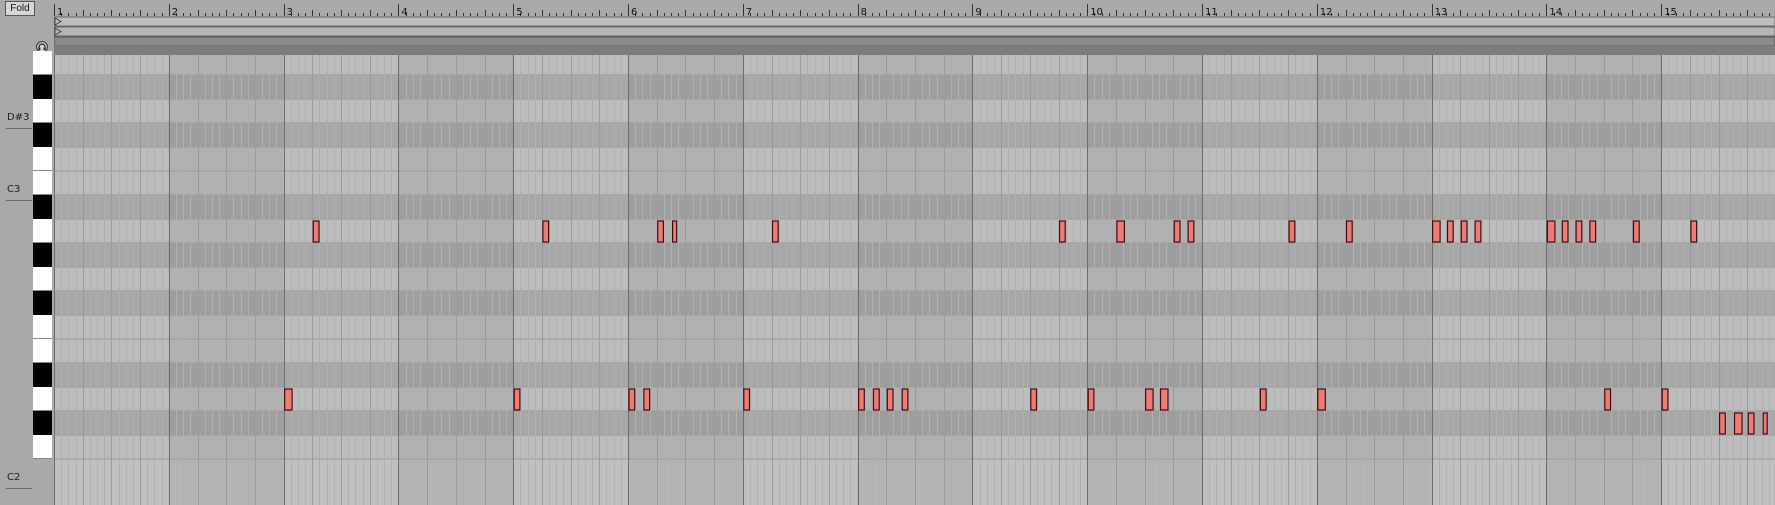 This screenshot has height=505, width=1775. I want to click on ruler-bar-number: 8, so click(864, 12).